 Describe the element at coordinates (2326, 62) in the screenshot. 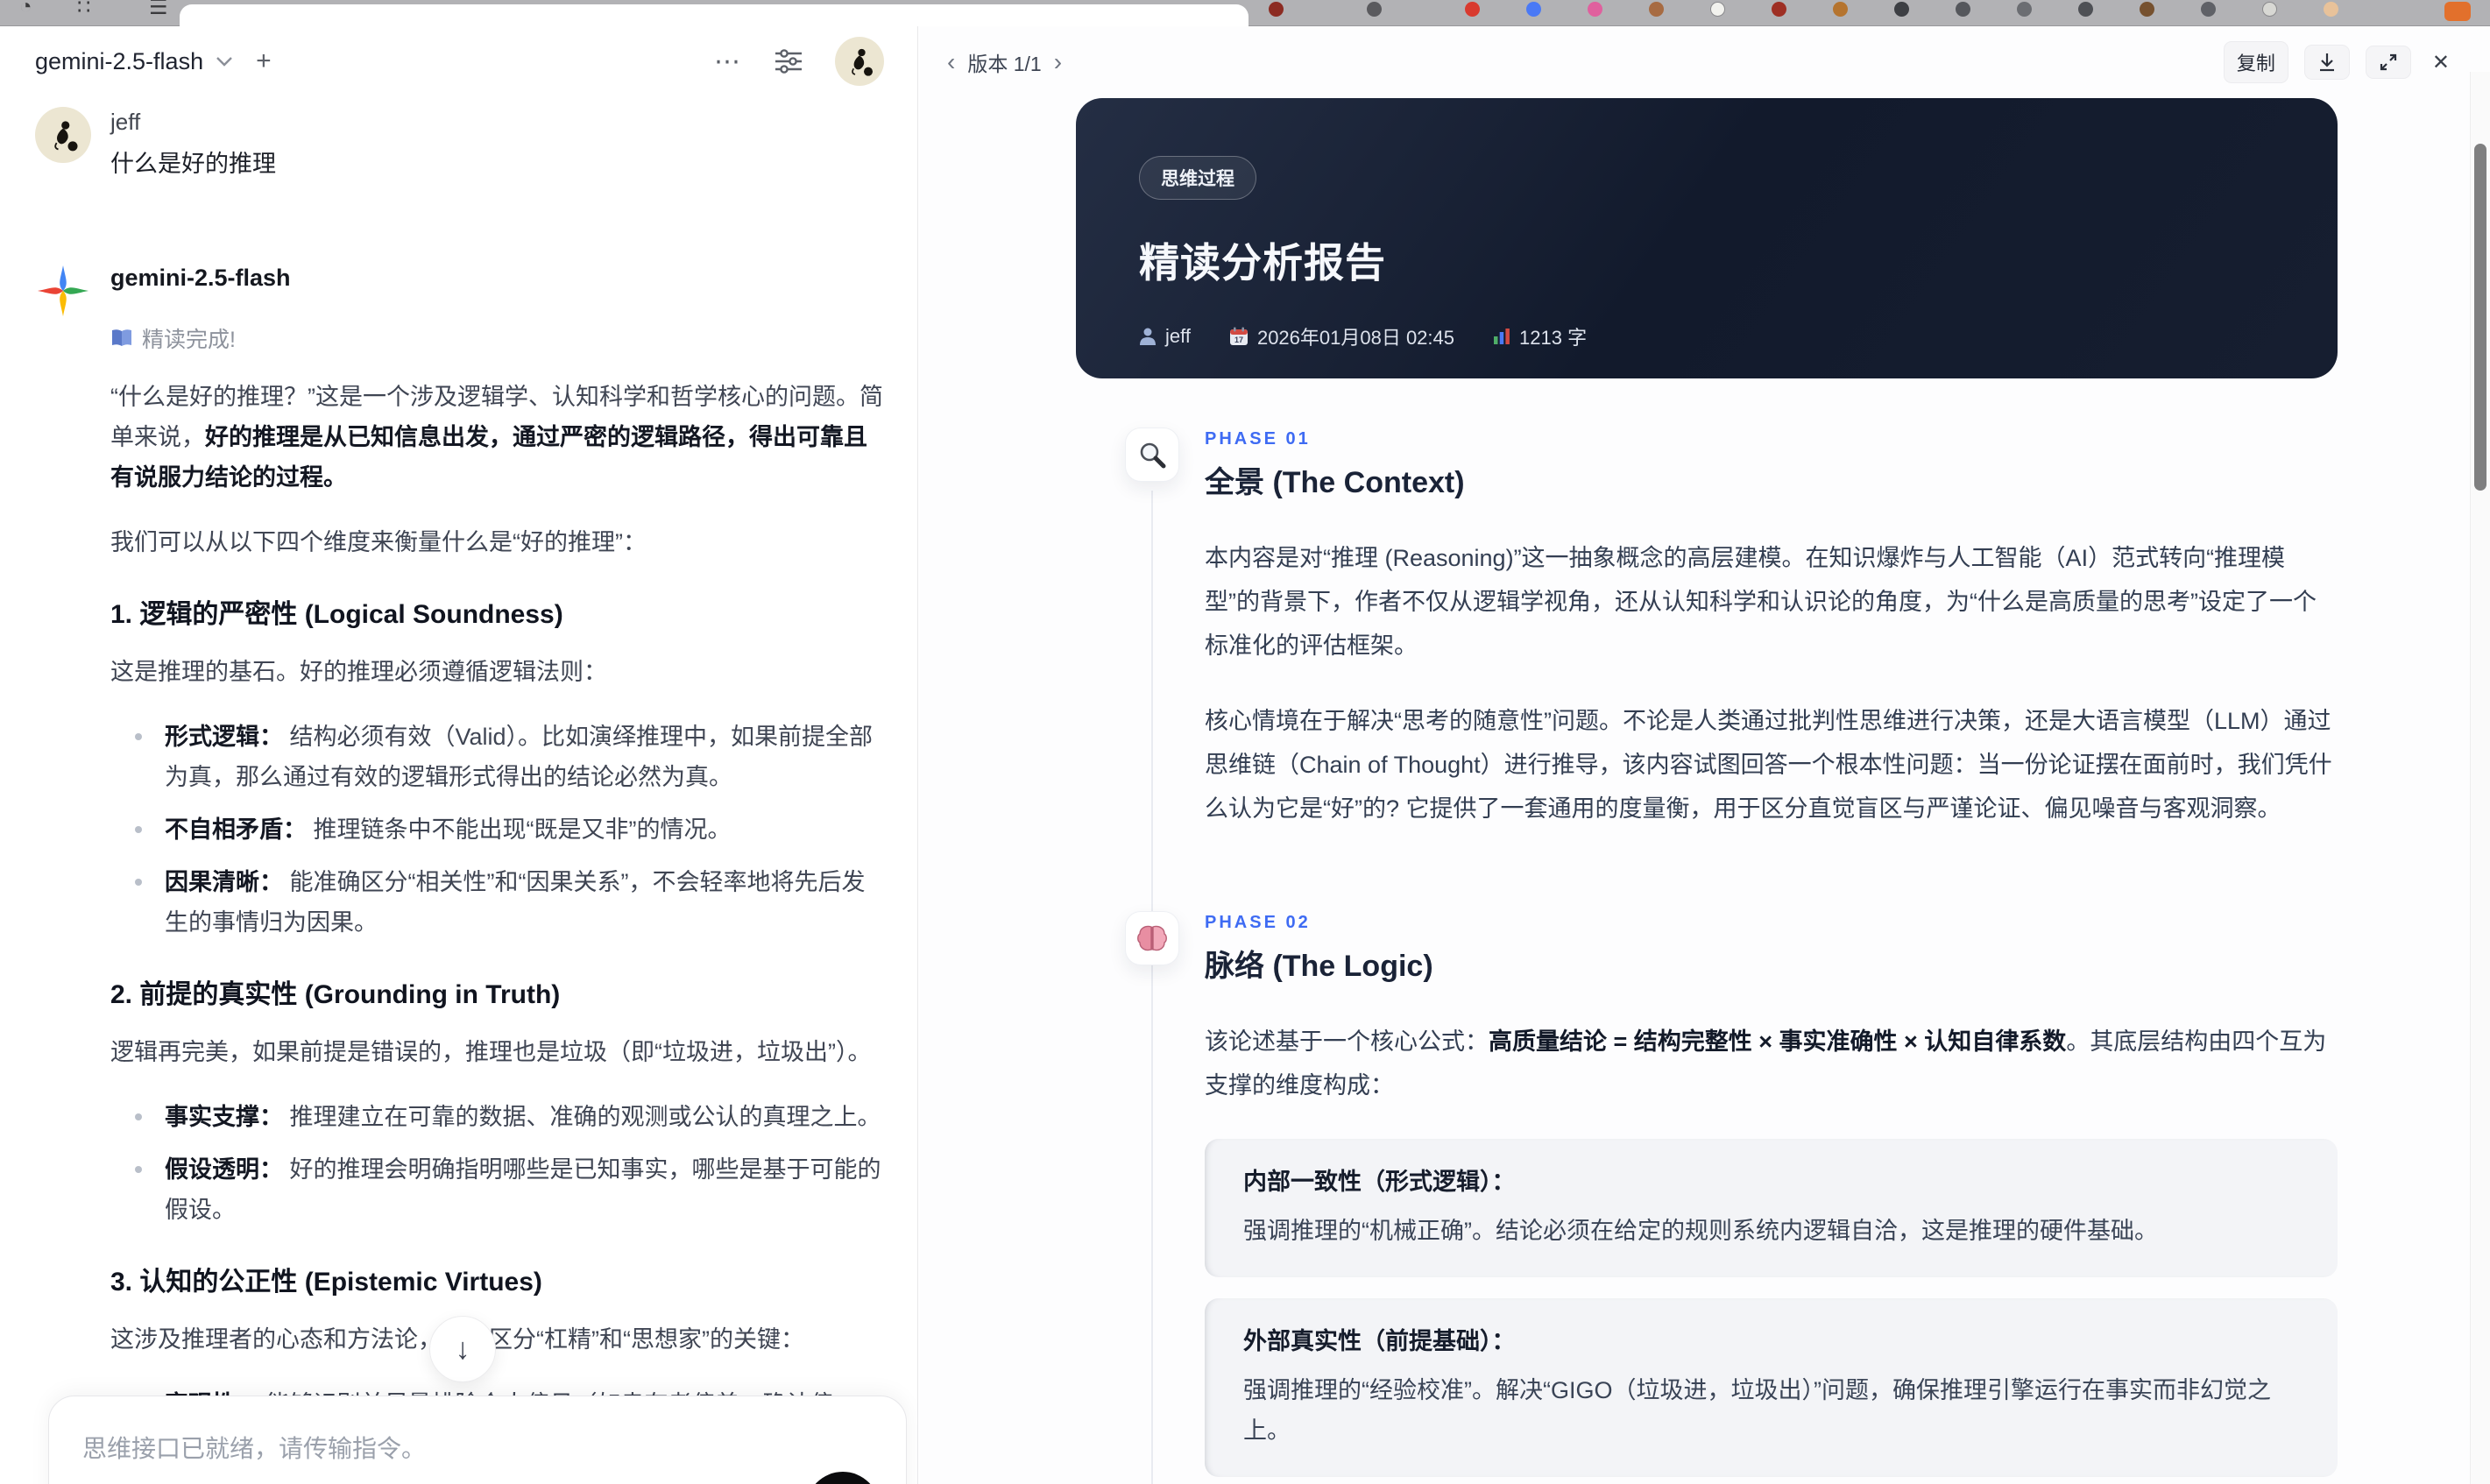

I see `download-icon` at that location.